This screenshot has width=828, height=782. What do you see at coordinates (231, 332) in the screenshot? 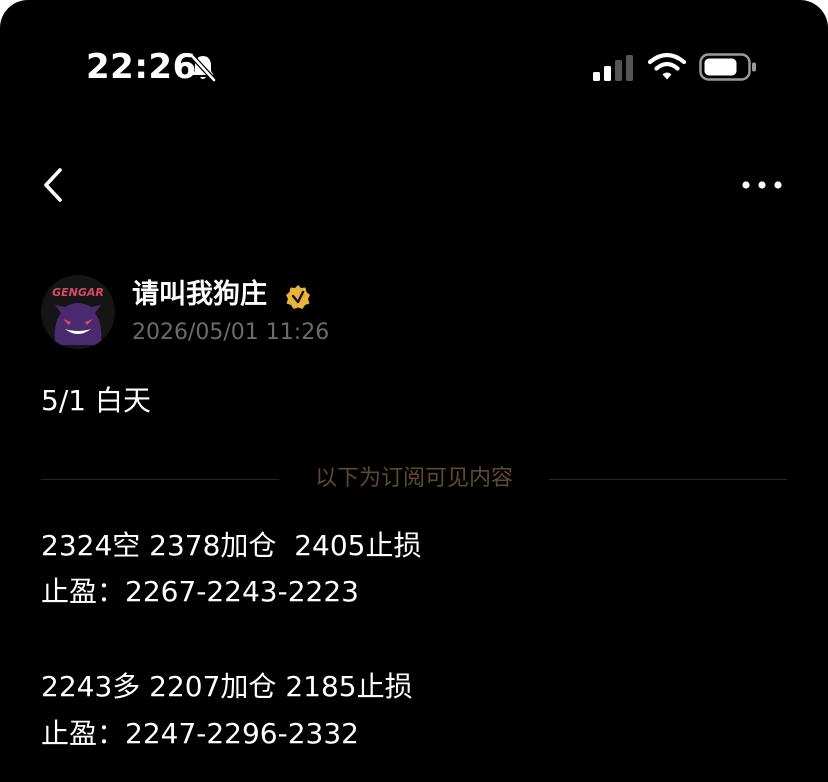
I see `post-timestamp: 2026/05/01 11:26` at bounding box center [231, 332].